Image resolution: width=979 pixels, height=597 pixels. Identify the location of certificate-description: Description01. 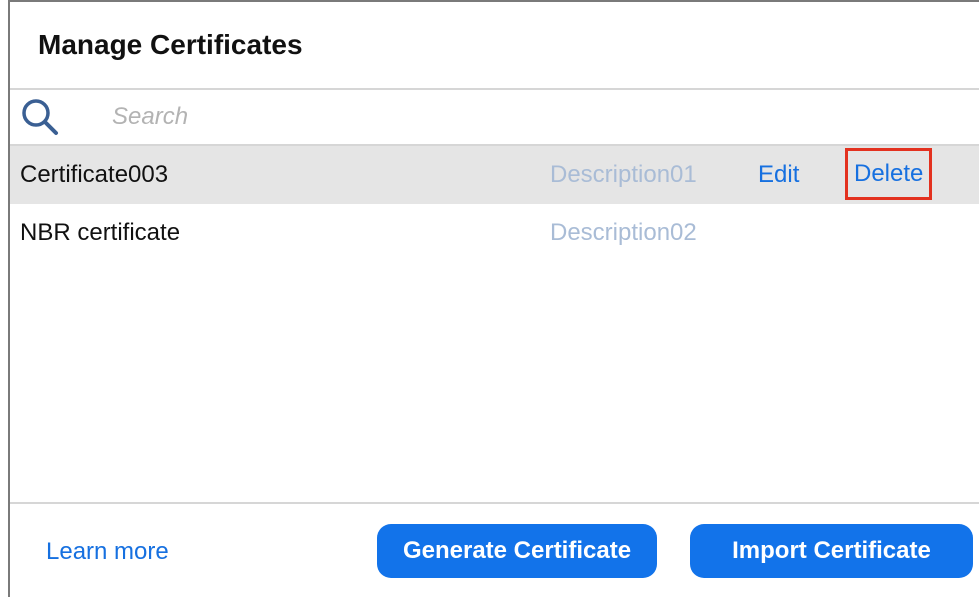
(623, 174).